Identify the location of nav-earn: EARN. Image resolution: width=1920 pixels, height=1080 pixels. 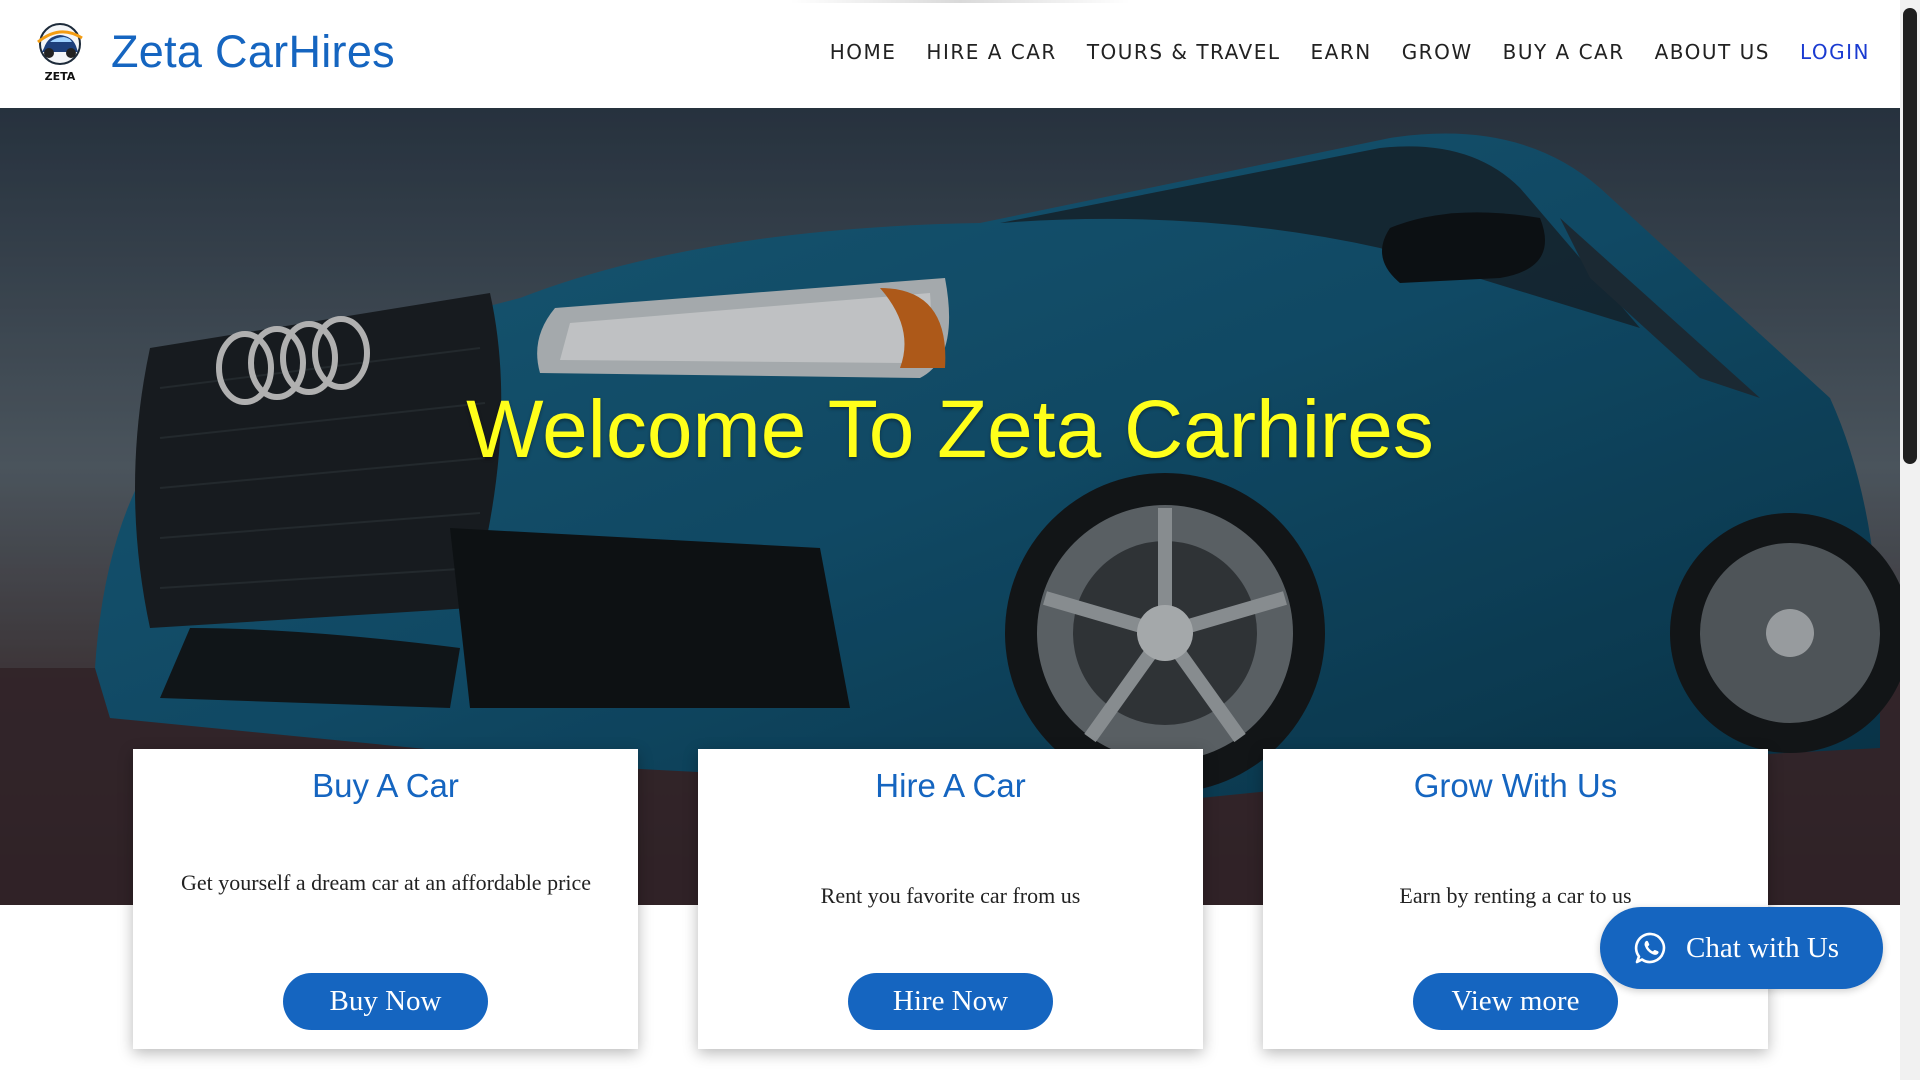
(1341, 52).